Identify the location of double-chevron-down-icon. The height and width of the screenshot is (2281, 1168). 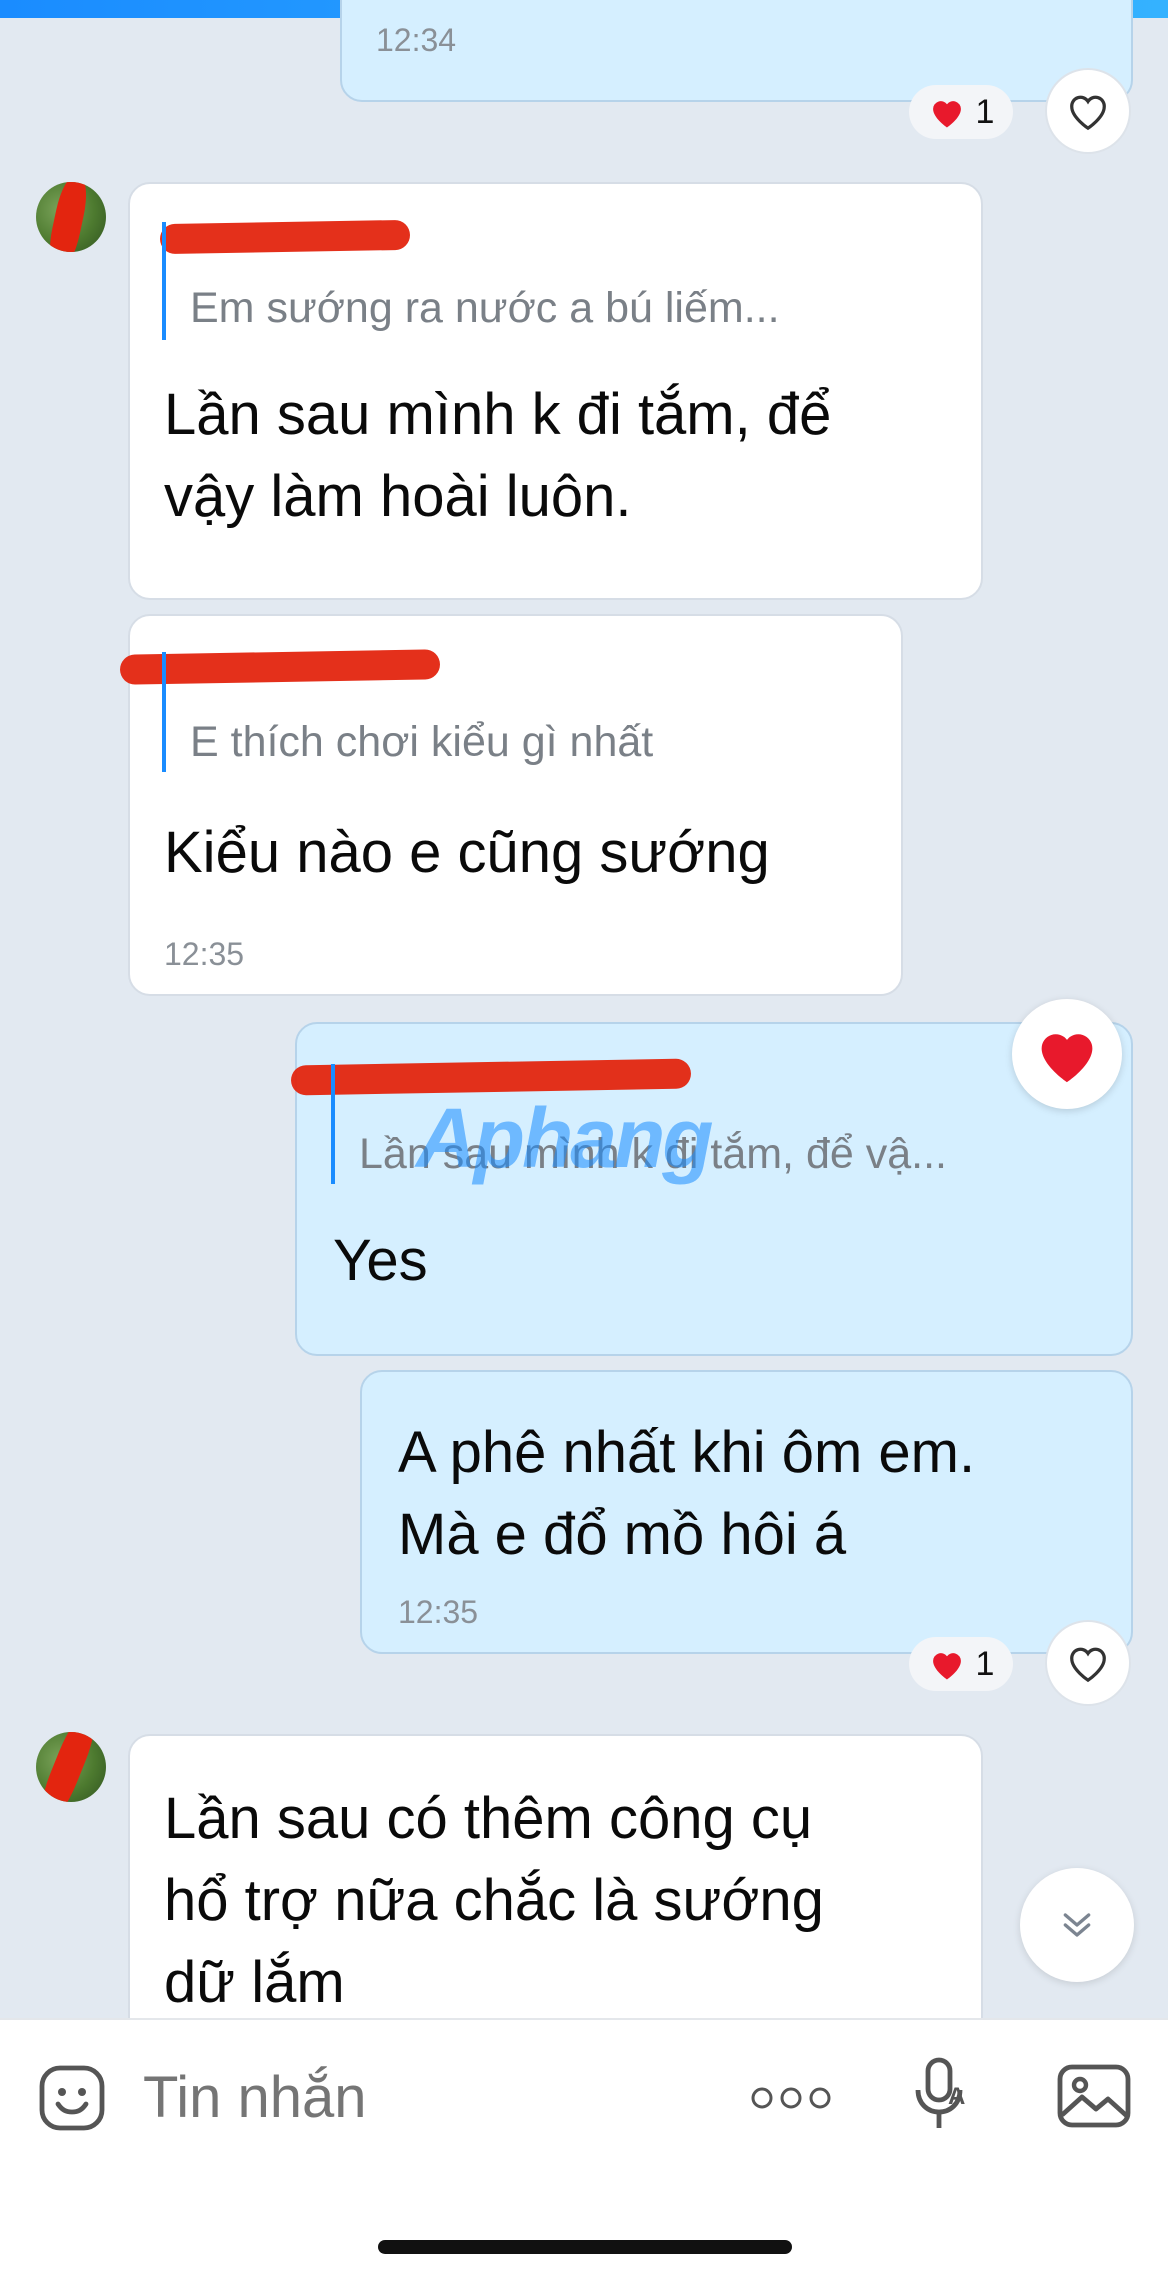
(1077, 1925).